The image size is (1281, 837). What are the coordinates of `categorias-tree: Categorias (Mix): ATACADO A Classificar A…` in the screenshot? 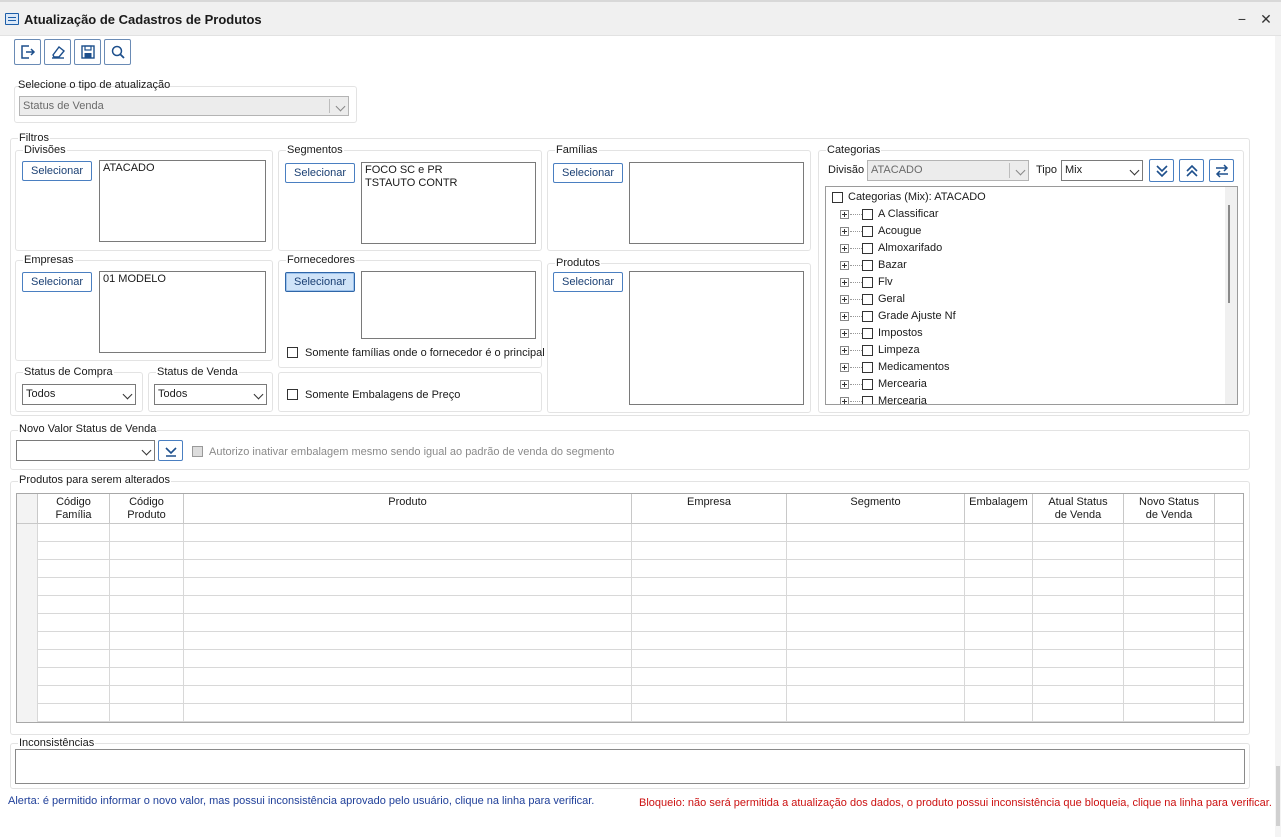 It's located at (1031, 295).